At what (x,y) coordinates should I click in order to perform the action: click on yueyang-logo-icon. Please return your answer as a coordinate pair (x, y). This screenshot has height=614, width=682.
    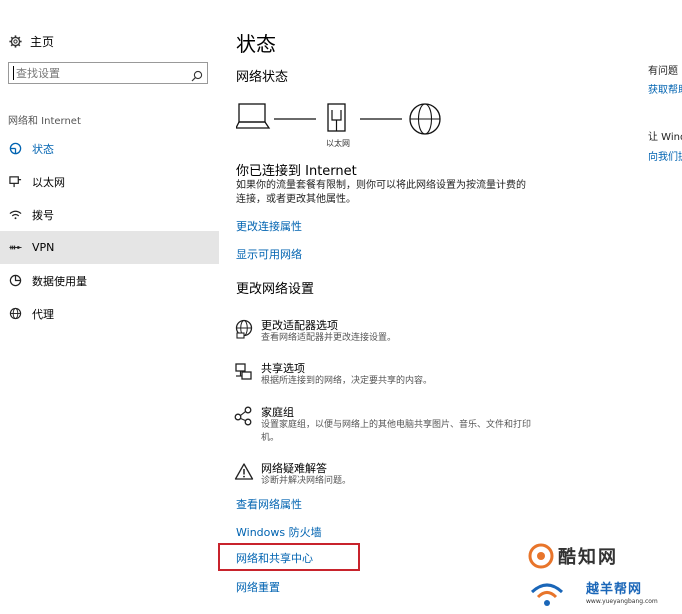
    Looking at the image, I should click on (547, 594).